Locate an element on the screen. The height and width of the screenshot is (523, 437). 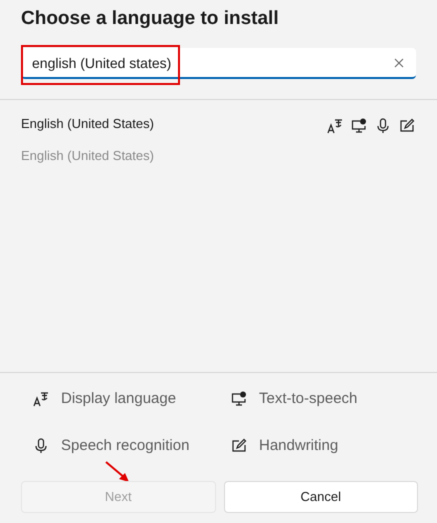
search-field: english (United states) is located at coordinates (218, 63).